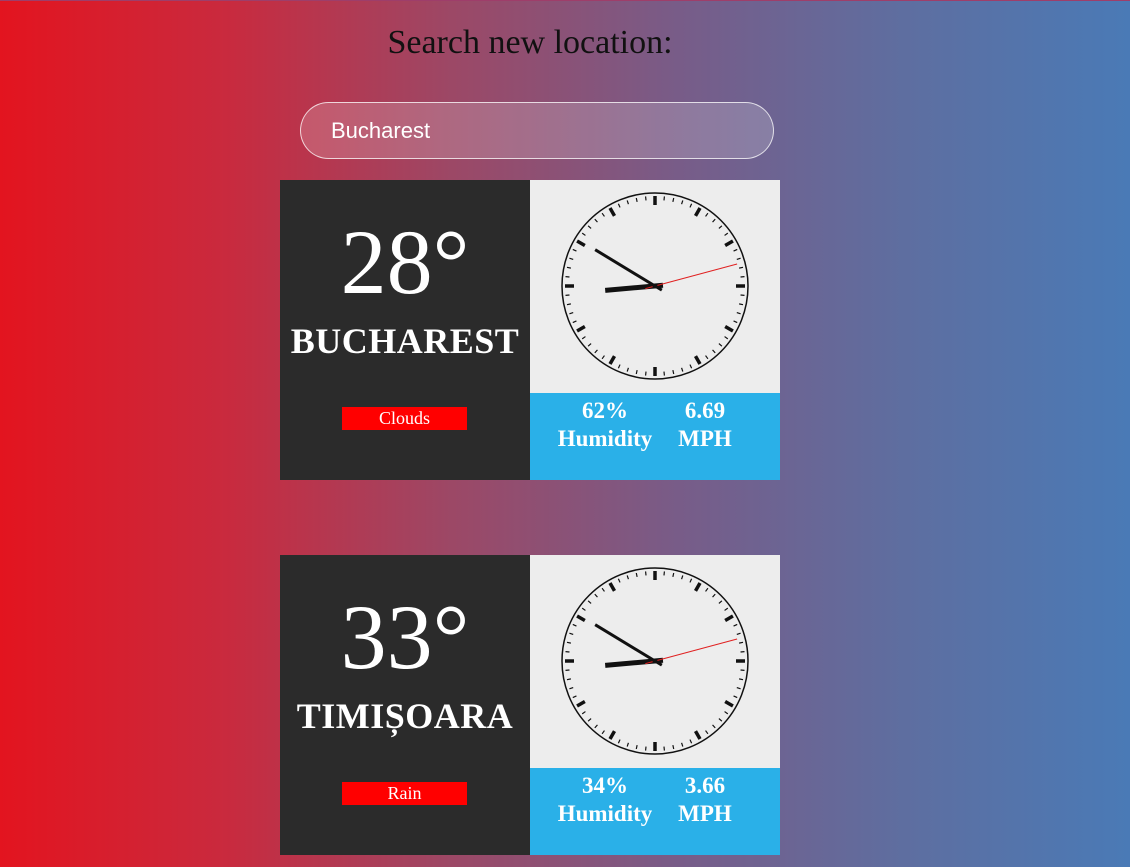 This screenshot has height=867, width=1130. Describe the element at coordinates (605, 410) in the screenshot. I see `humidity-value: 62%` at that location.